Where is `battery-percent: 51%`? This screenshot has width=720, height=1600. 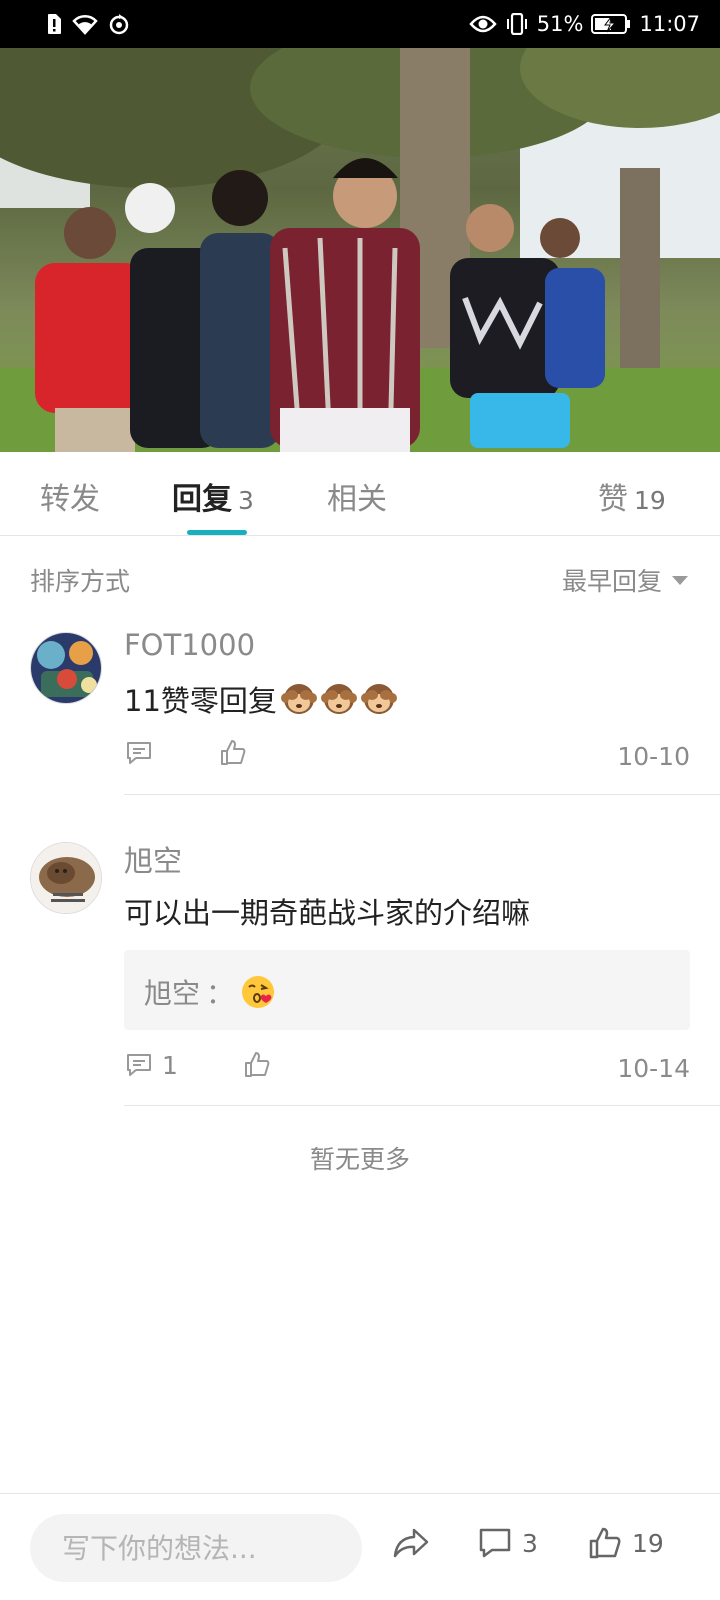
battery-percent: 51% is located at coordinates (560, 24).